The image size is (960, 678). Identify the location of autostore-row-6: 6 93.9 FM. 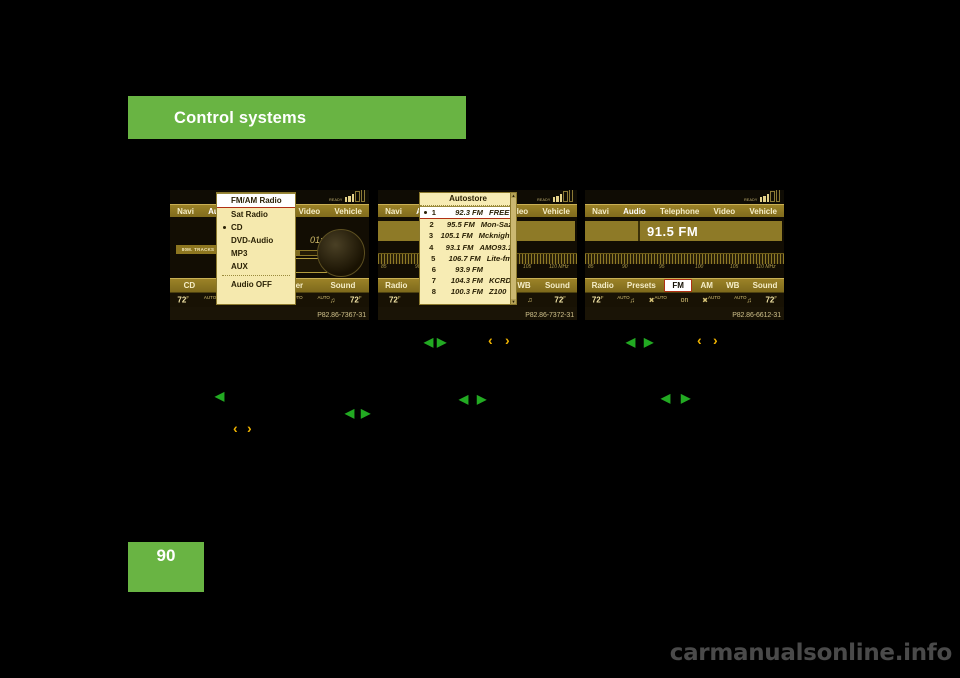
(468, 269).